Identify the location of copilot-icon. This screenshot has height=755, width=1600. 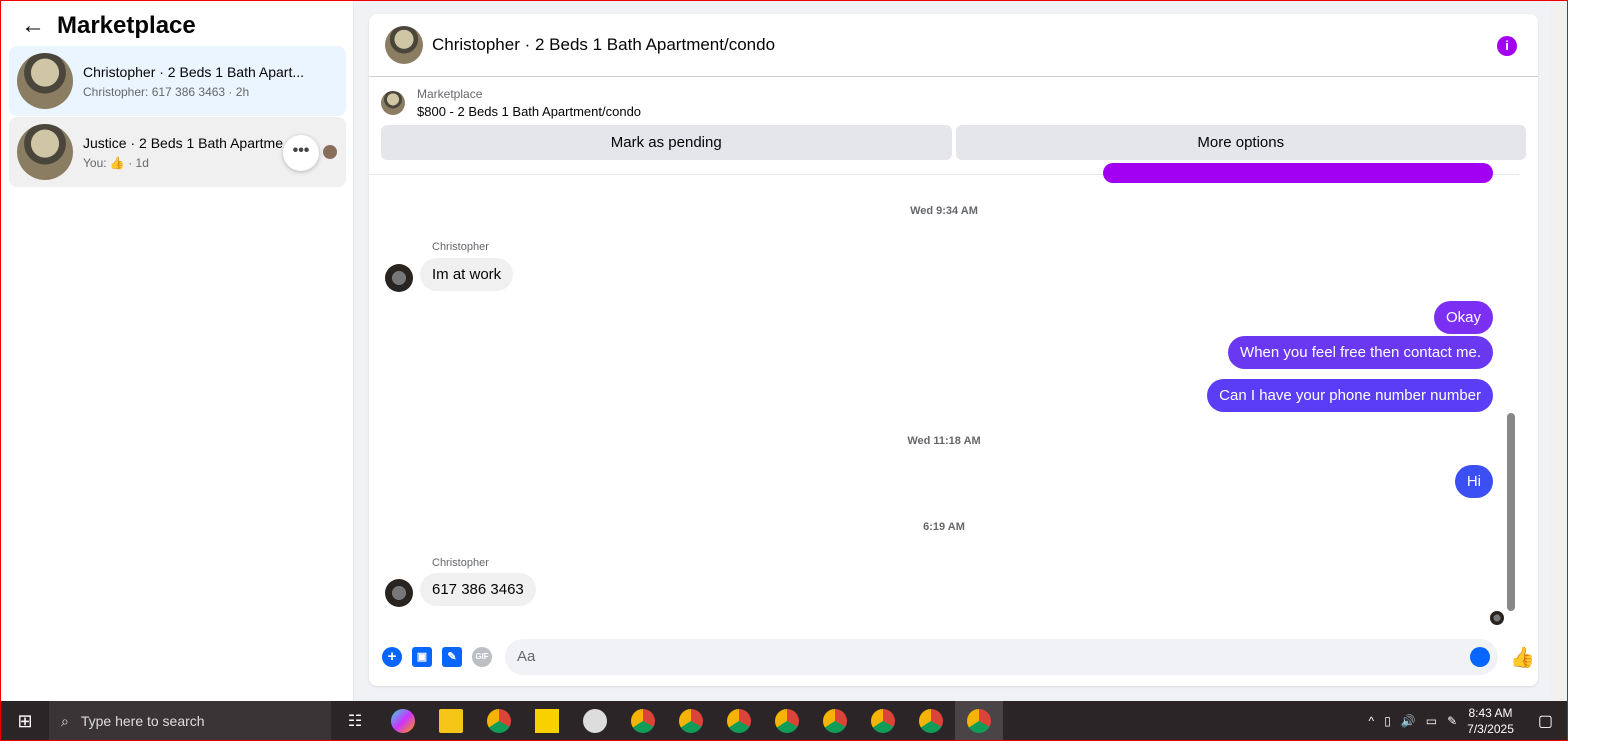
(403, 720).